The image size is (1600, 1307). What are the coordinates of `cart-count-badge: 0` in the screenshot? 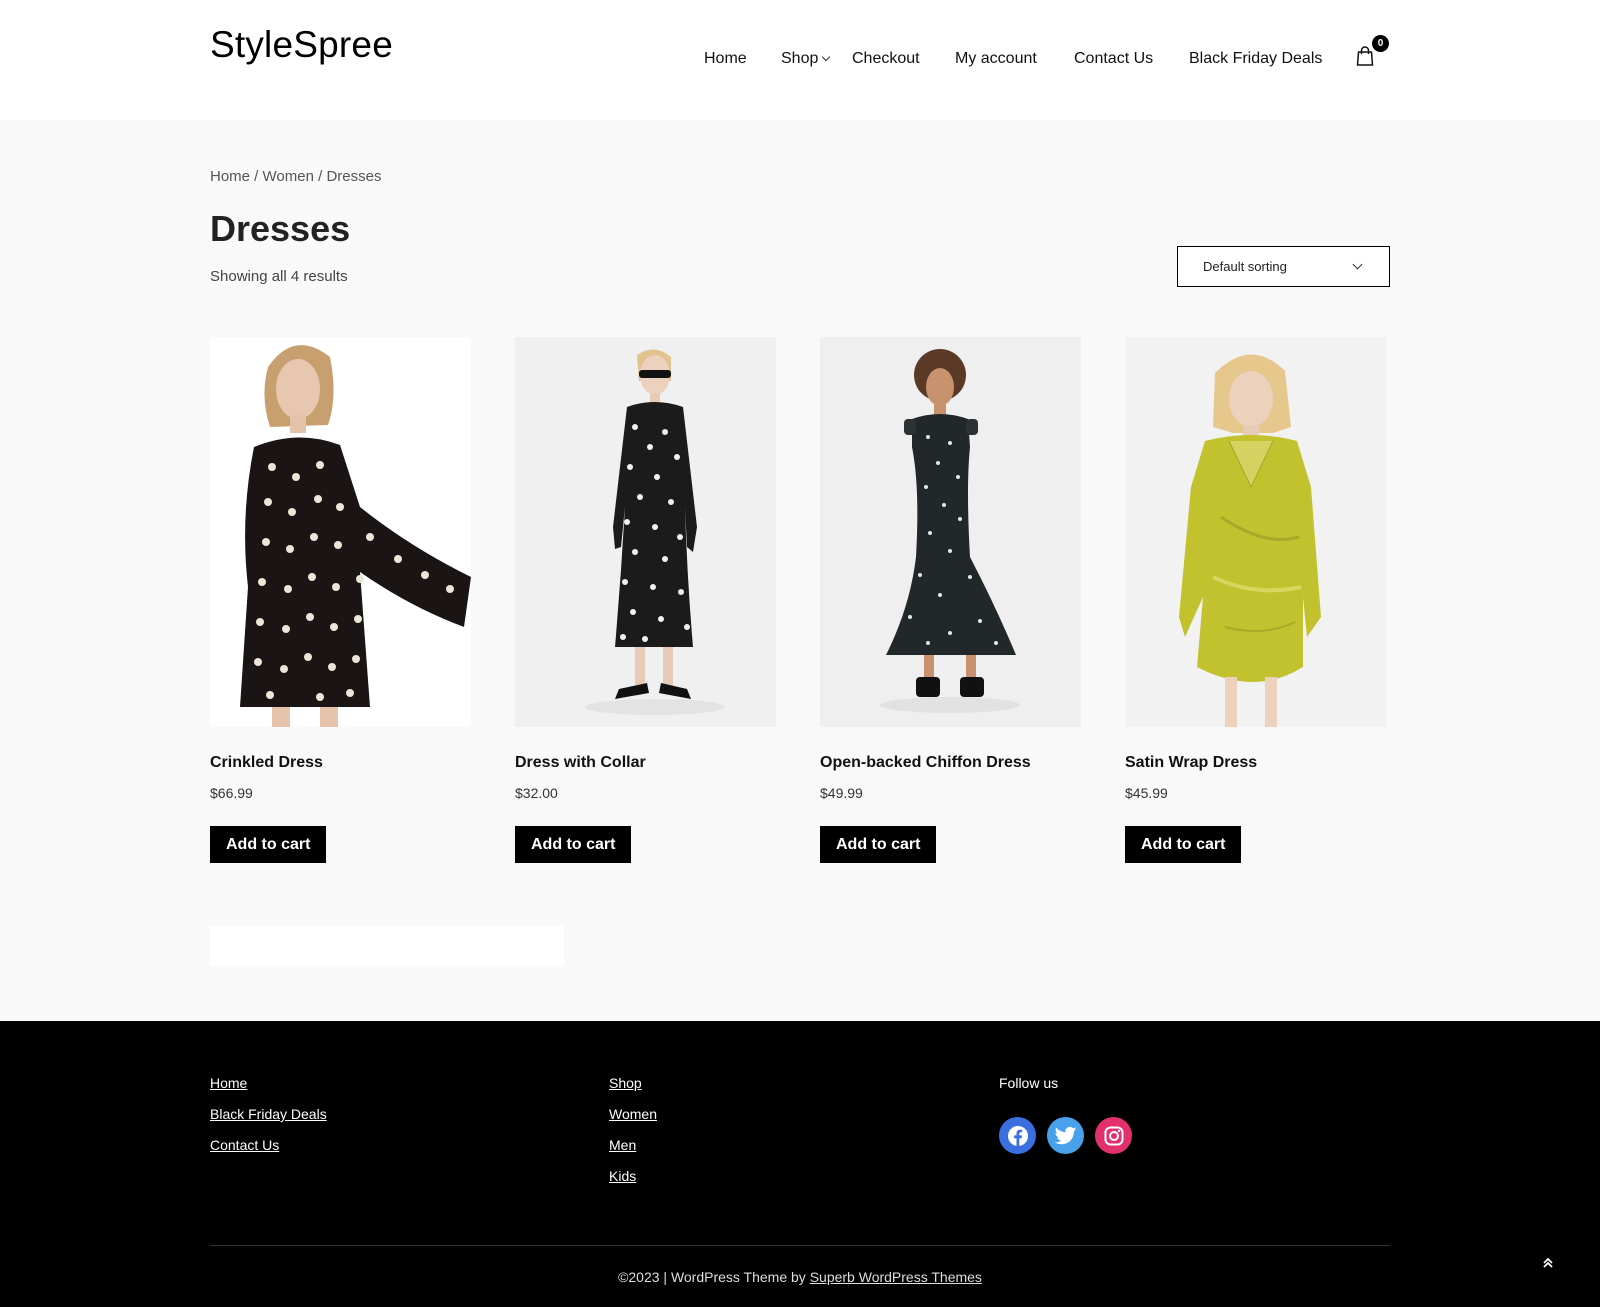 It's located at (1380, 43).